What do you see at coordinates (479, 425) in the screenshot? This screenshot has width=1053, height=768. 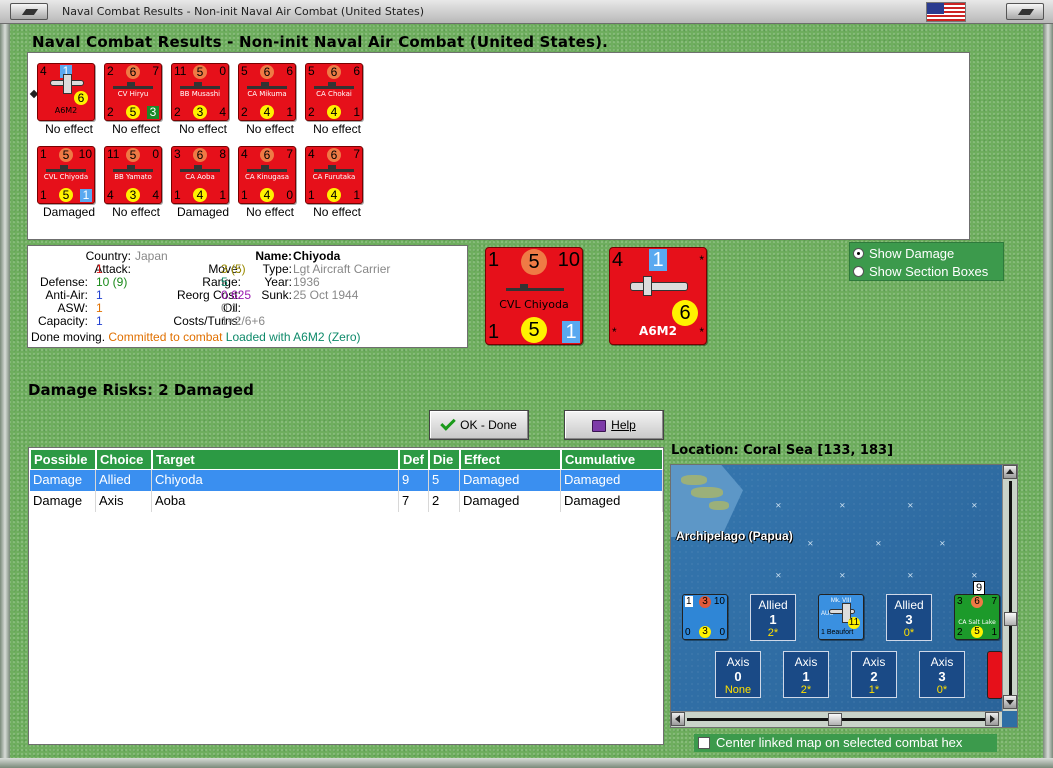 I see `ok-done-button: OK - Done` at bounding box center [479, 425].